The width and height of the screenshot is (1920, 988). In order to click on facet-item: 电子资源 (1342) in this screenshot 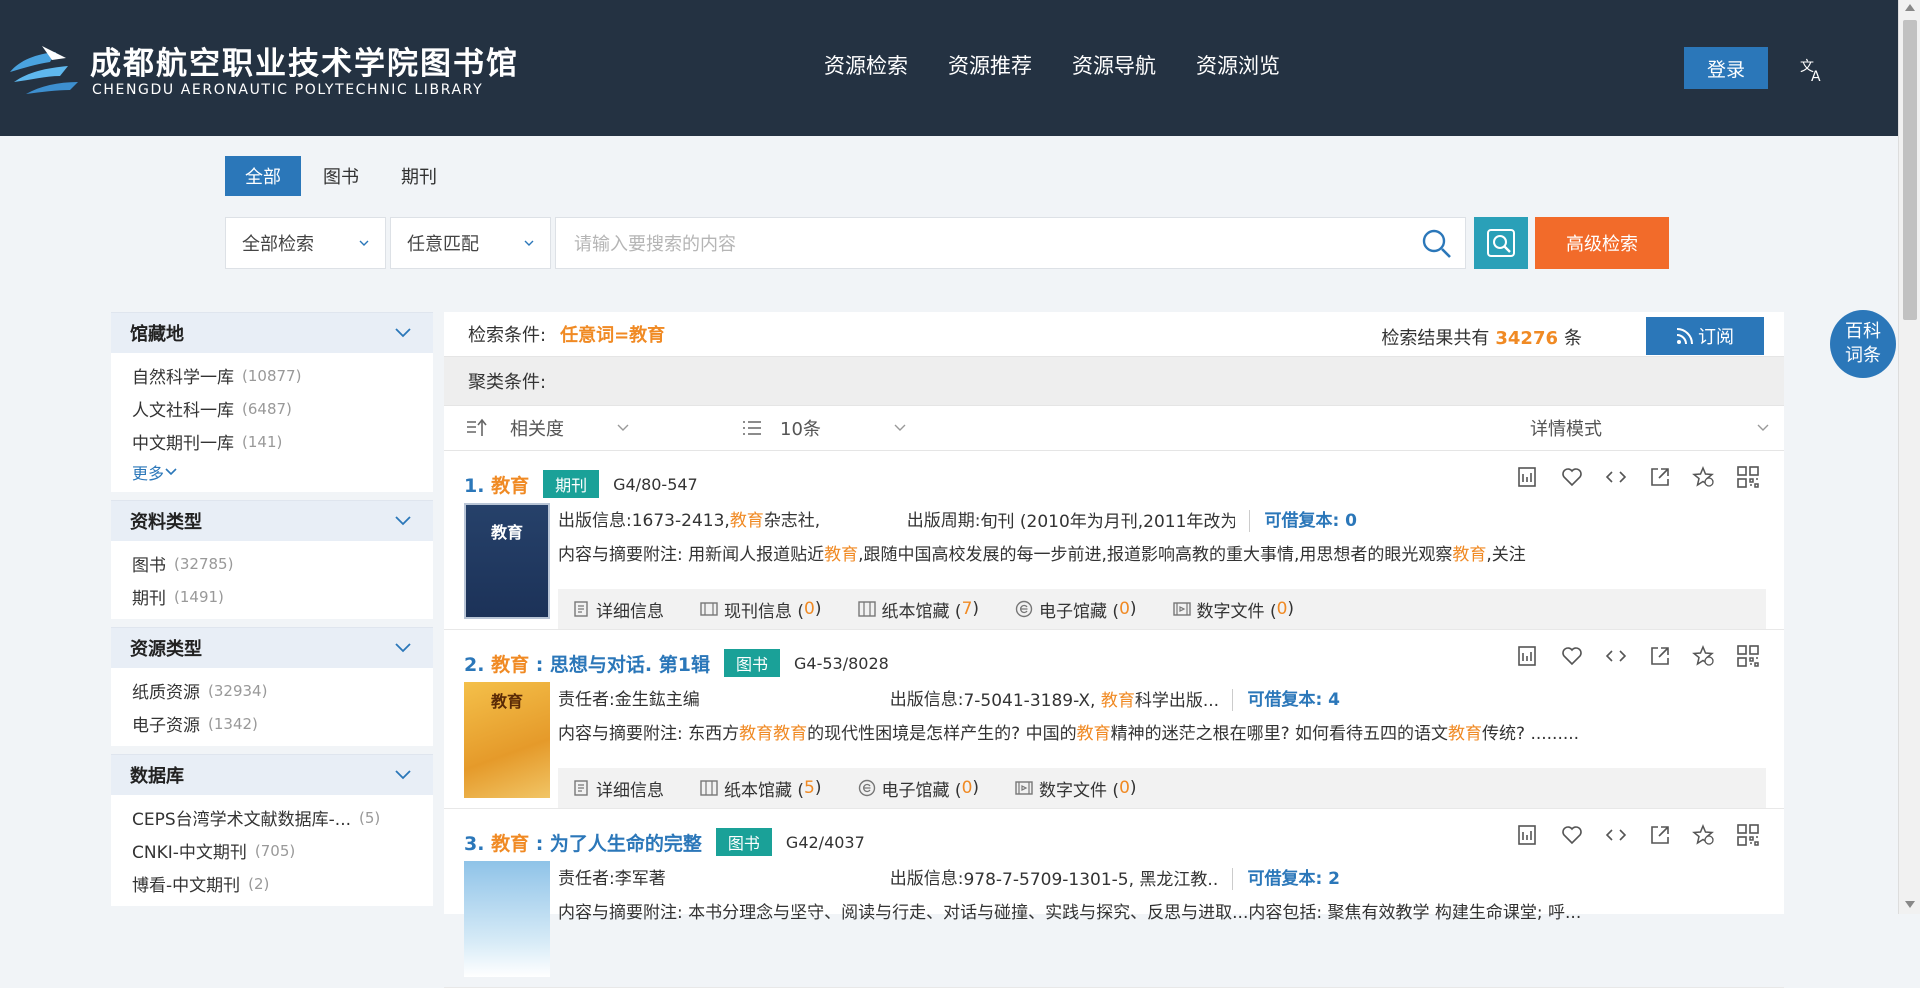, I will do `click(282, 723)`.